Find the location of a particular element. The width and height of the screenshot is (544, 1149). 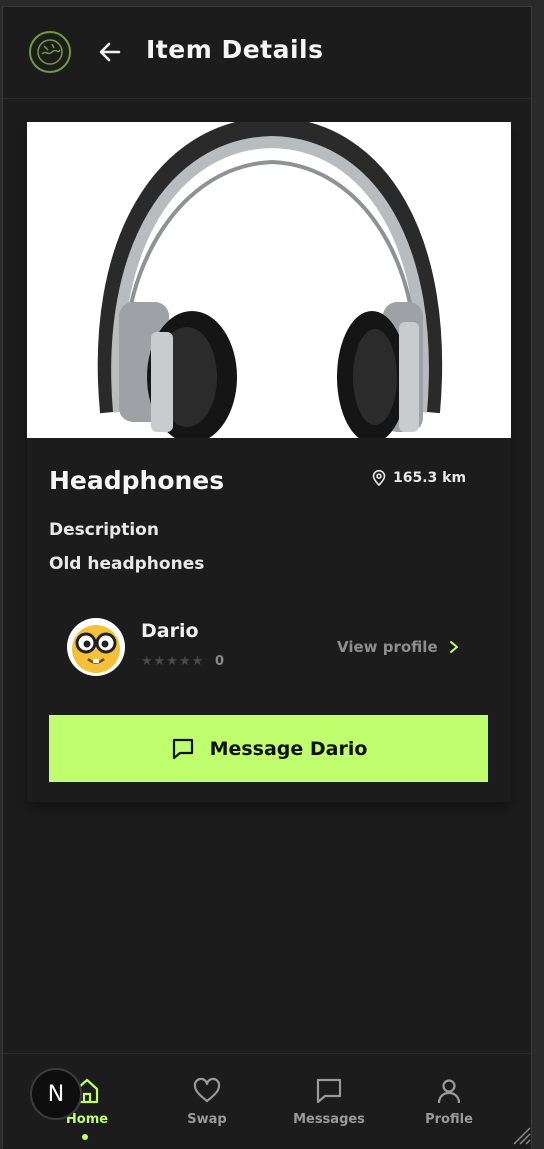

location-pin-icon is located at coordinates (379, 478).